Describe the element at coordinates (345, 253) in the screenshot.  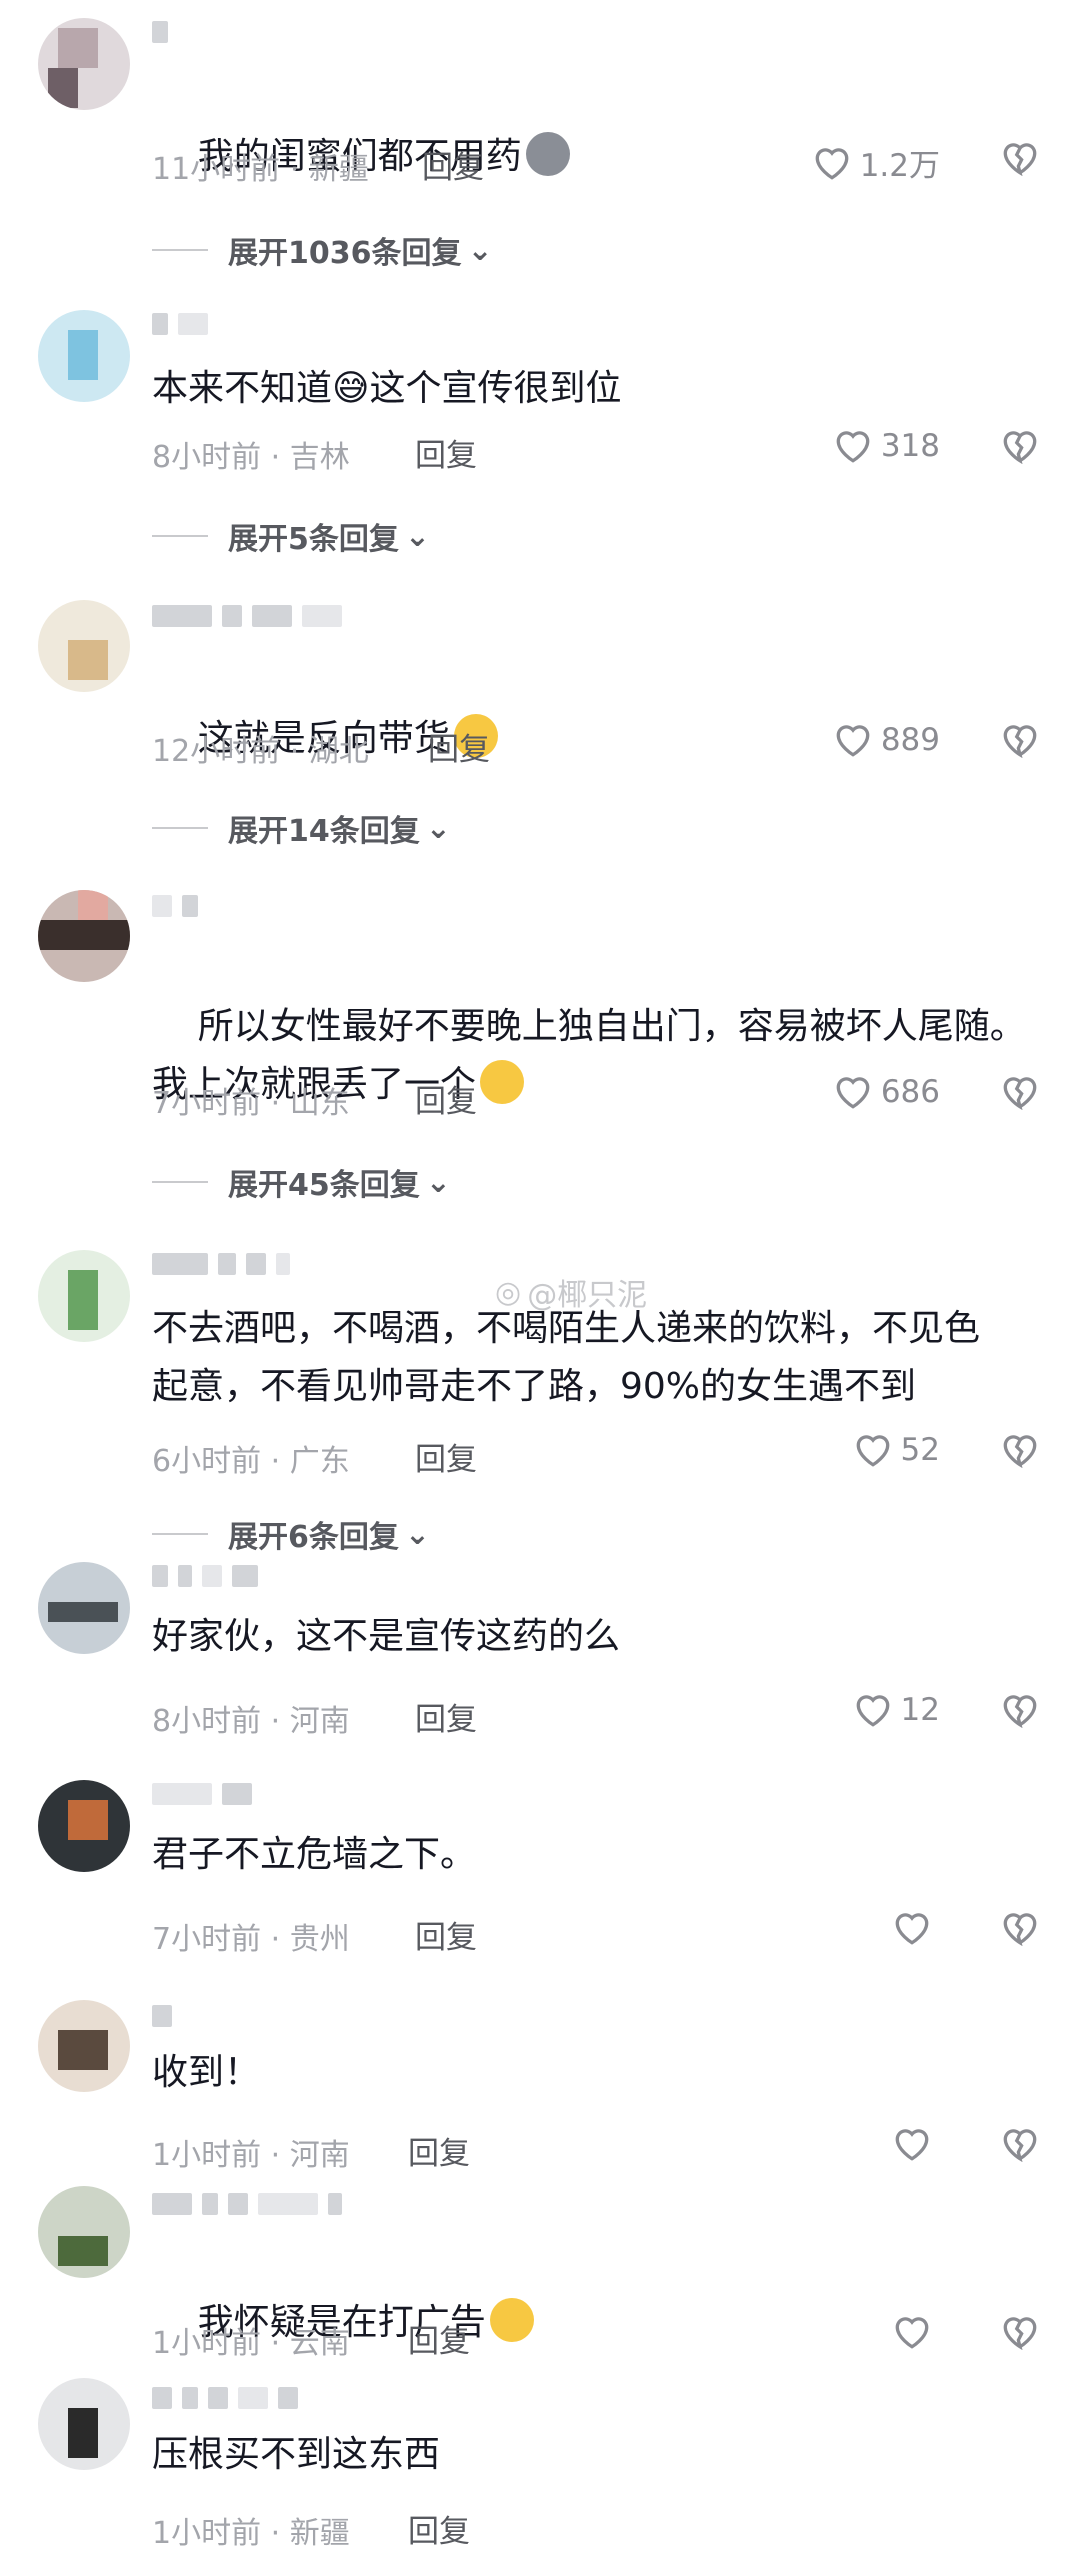
I see `expand-label: 展开1036条回复` at that location.